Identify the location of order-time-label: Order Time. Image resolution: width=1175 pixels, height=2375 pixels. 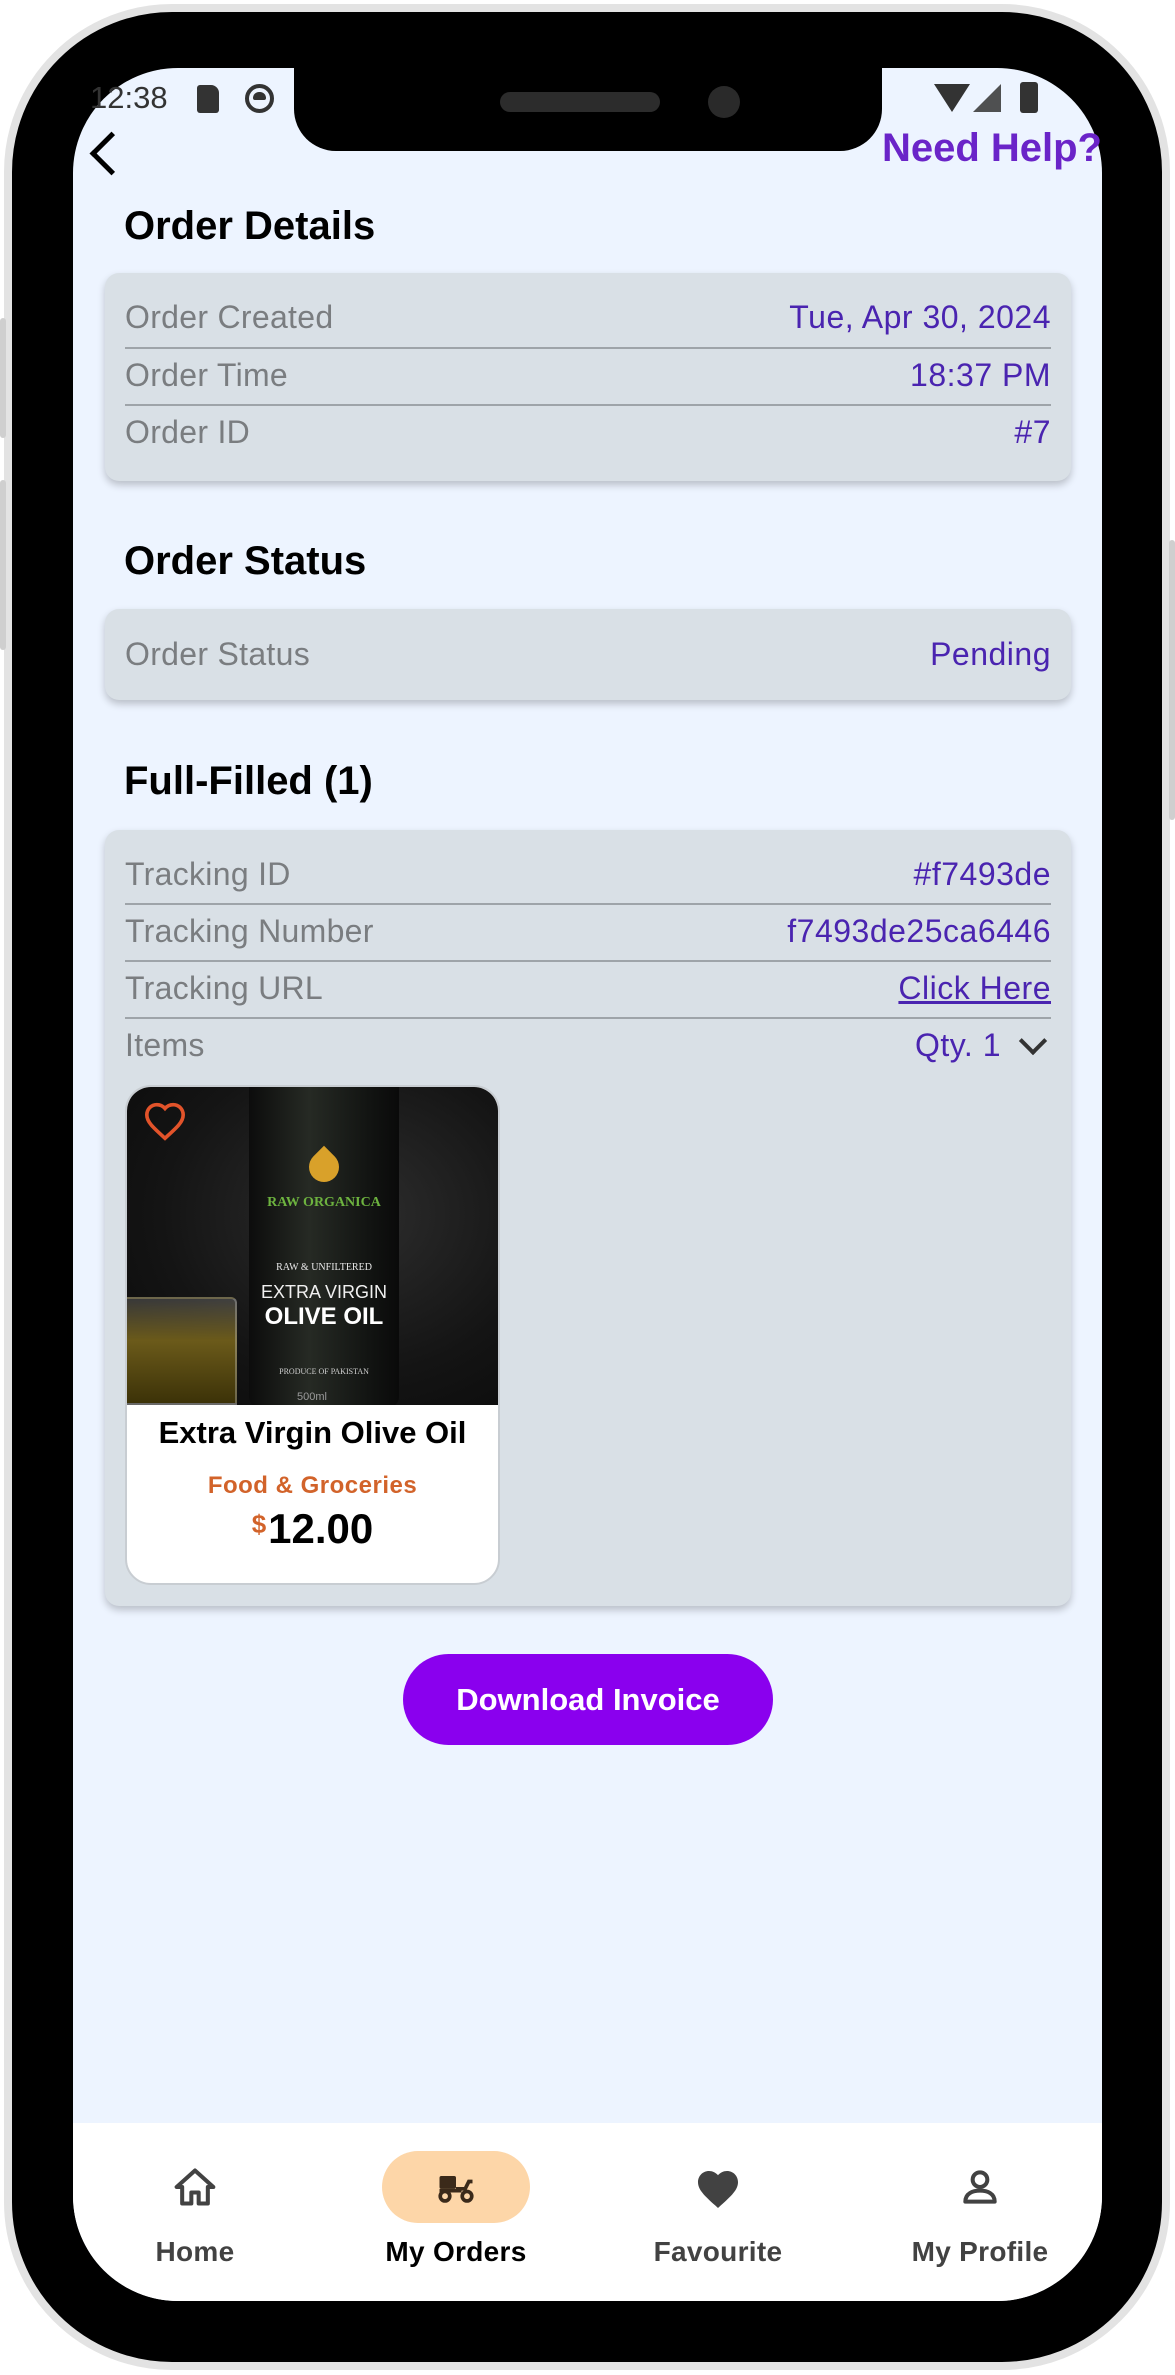
(207, 375).